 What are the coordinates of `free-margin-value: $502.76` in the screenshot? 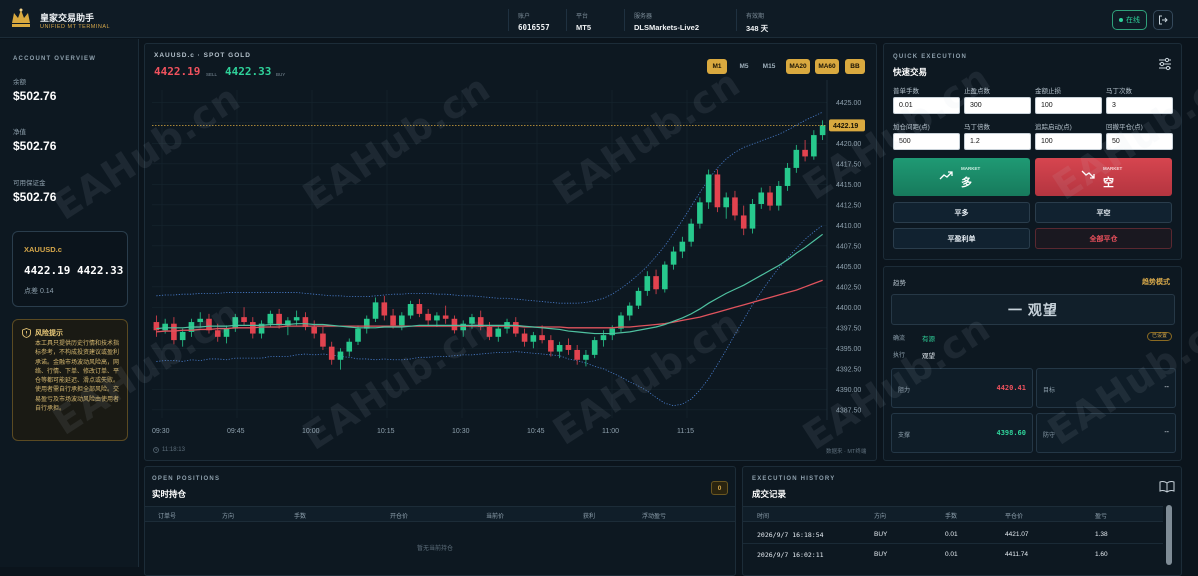 It's located at (35, 197).